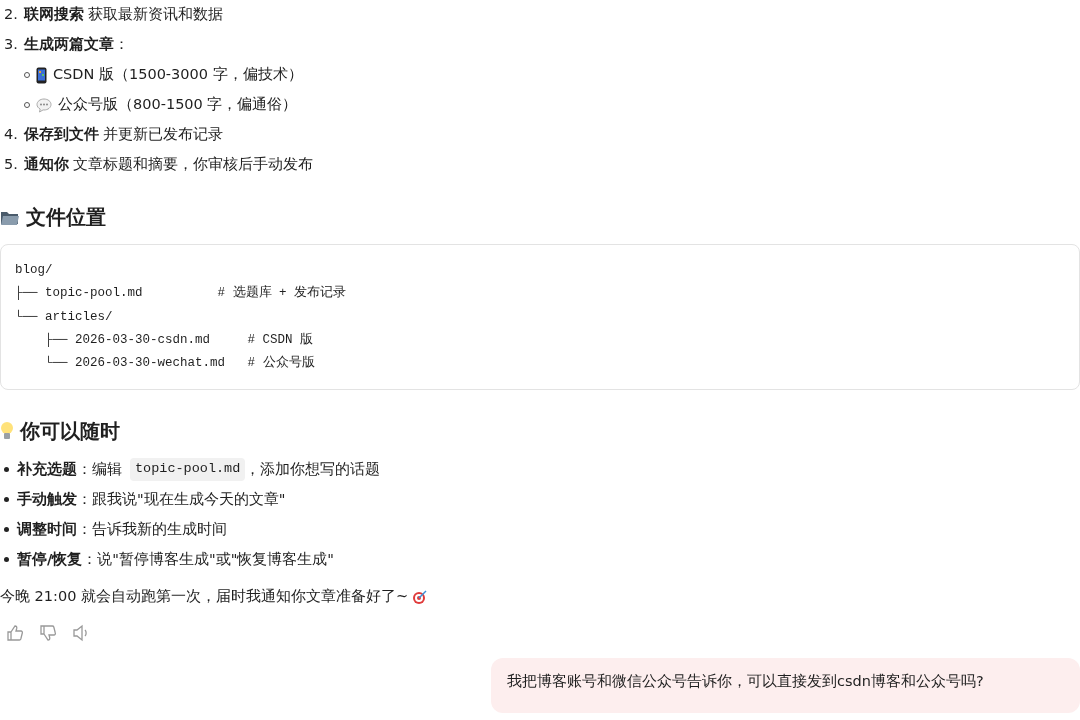 The width and height of the screenshot is (1080, 720). I want to click on tip-text: ，添加你想写的话题, so click(313, 469).